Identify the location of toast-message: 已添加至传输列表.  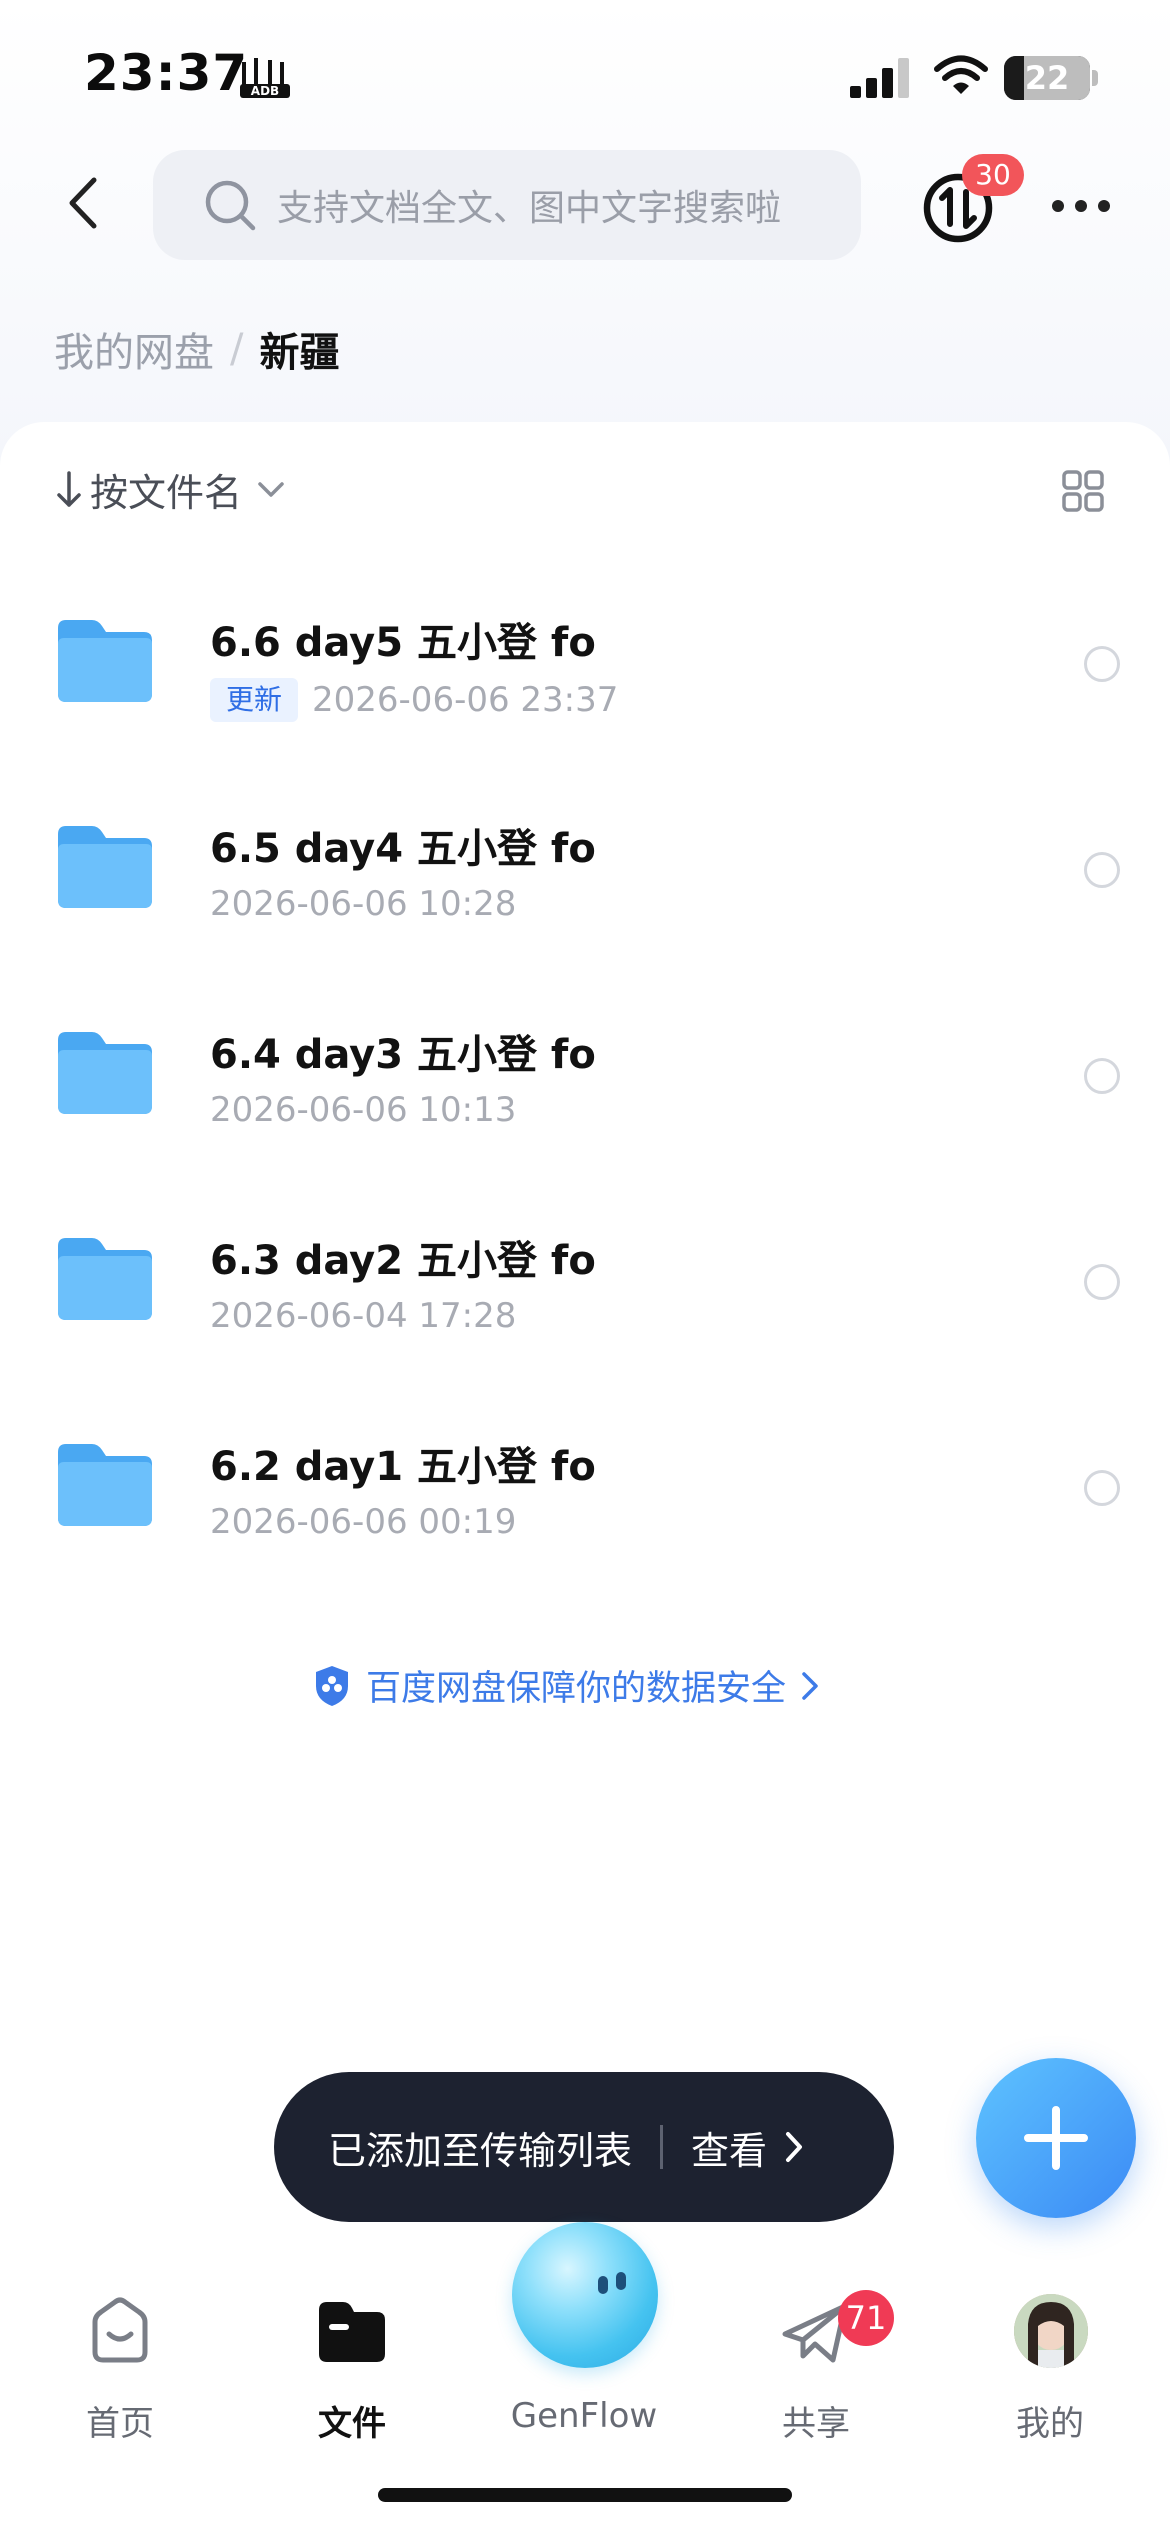
(480, 2150).